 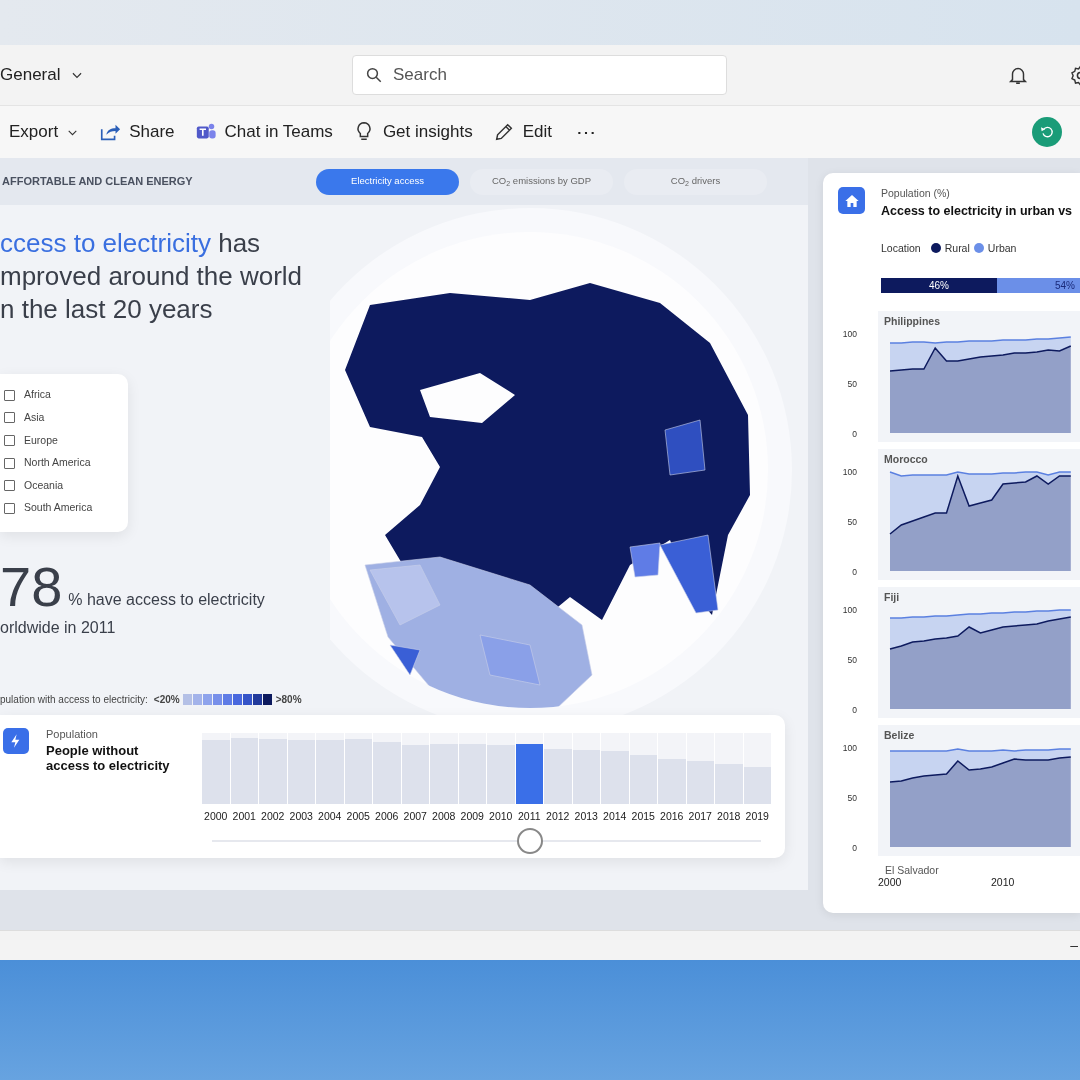 I want to click on legend-label: Urban, so click(x=1002, y=248).